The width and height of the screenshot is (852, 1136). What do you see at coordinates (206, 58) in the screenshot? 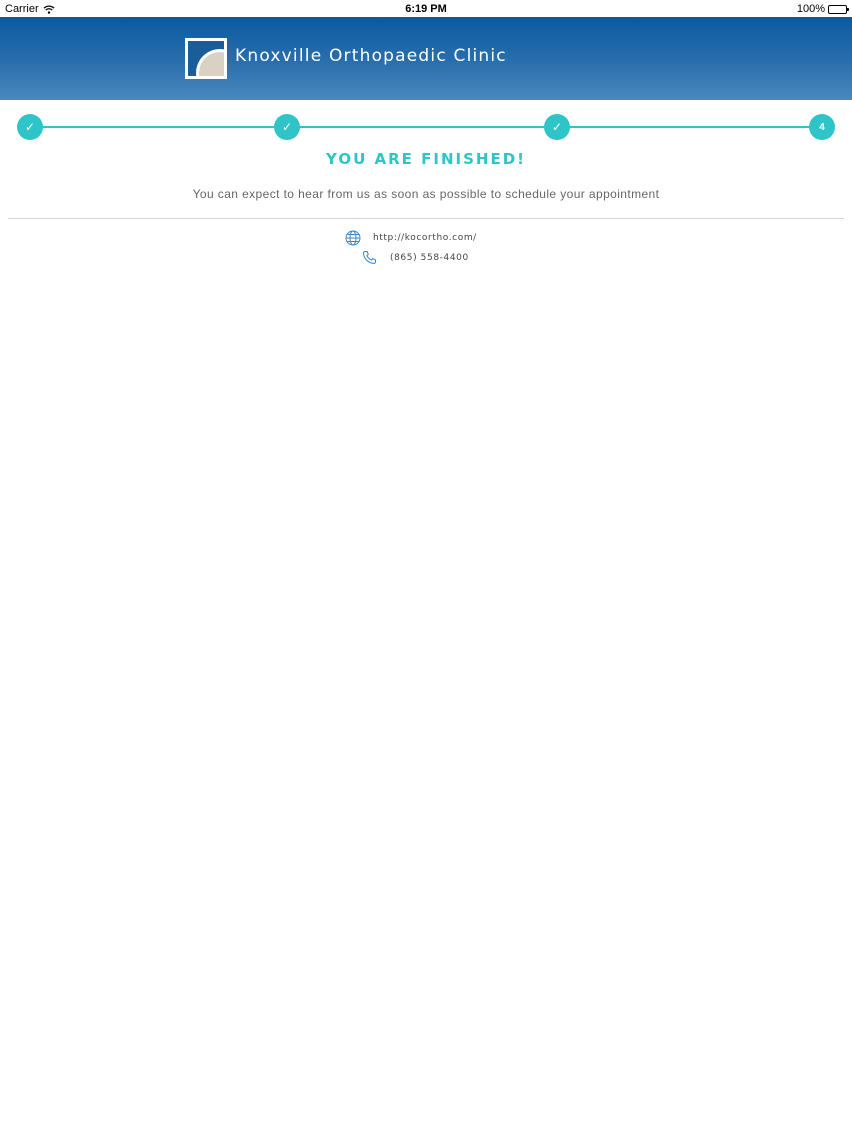
I see `clinic-logo-icon` at bounding box center [206, 58].